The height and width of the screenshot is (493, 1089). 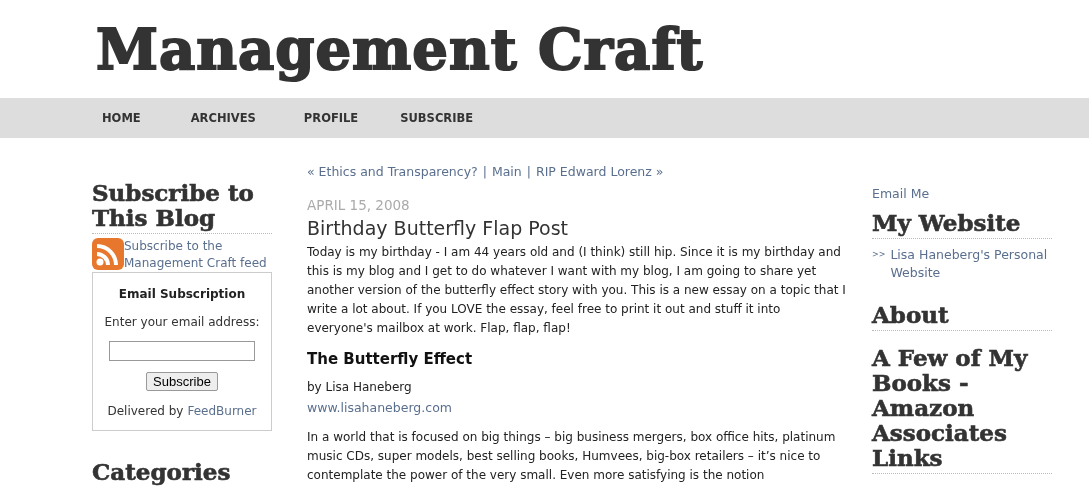 What do you see at coordinates (182, 294) in the screenshot?
I see `panel-title: Email Subscription` at bounding box center [182, 294].